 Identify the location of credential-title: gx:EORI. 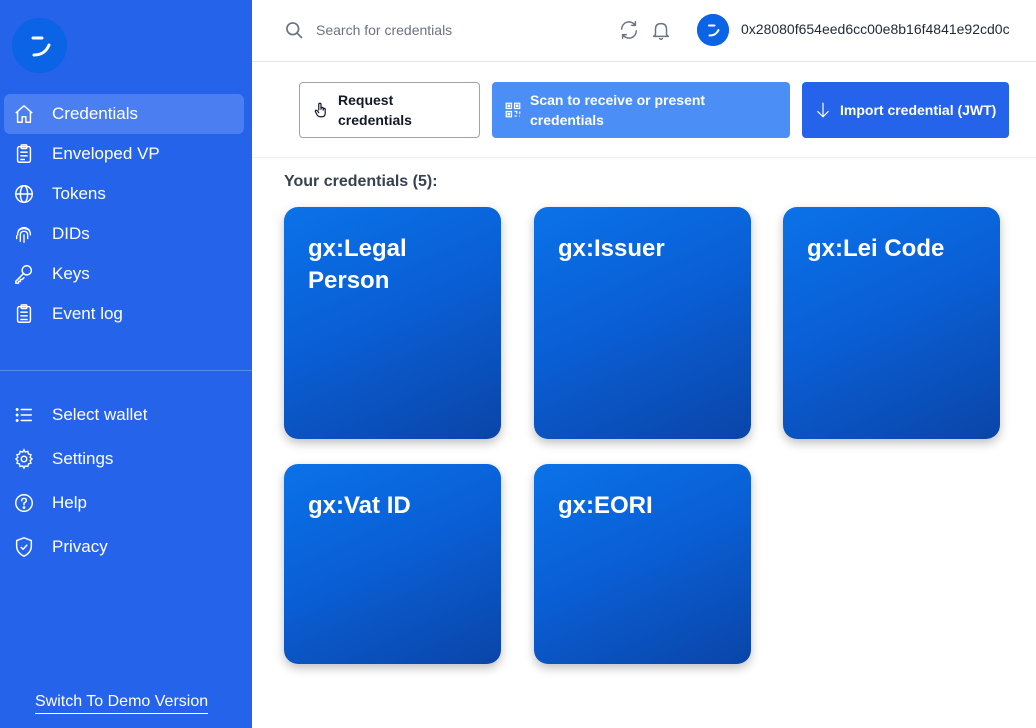
(605, 505).